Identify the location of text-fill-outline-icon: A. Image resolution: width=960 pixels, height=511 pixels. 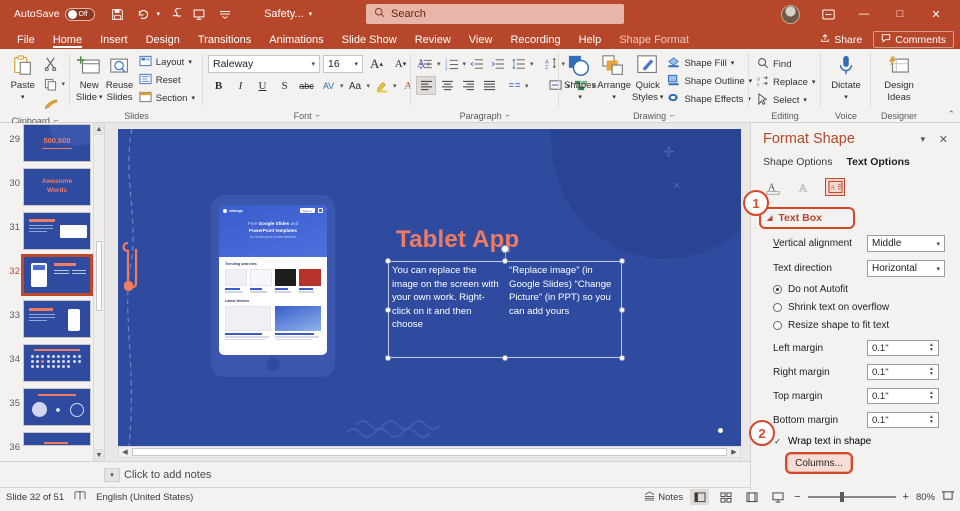
(773, 187).